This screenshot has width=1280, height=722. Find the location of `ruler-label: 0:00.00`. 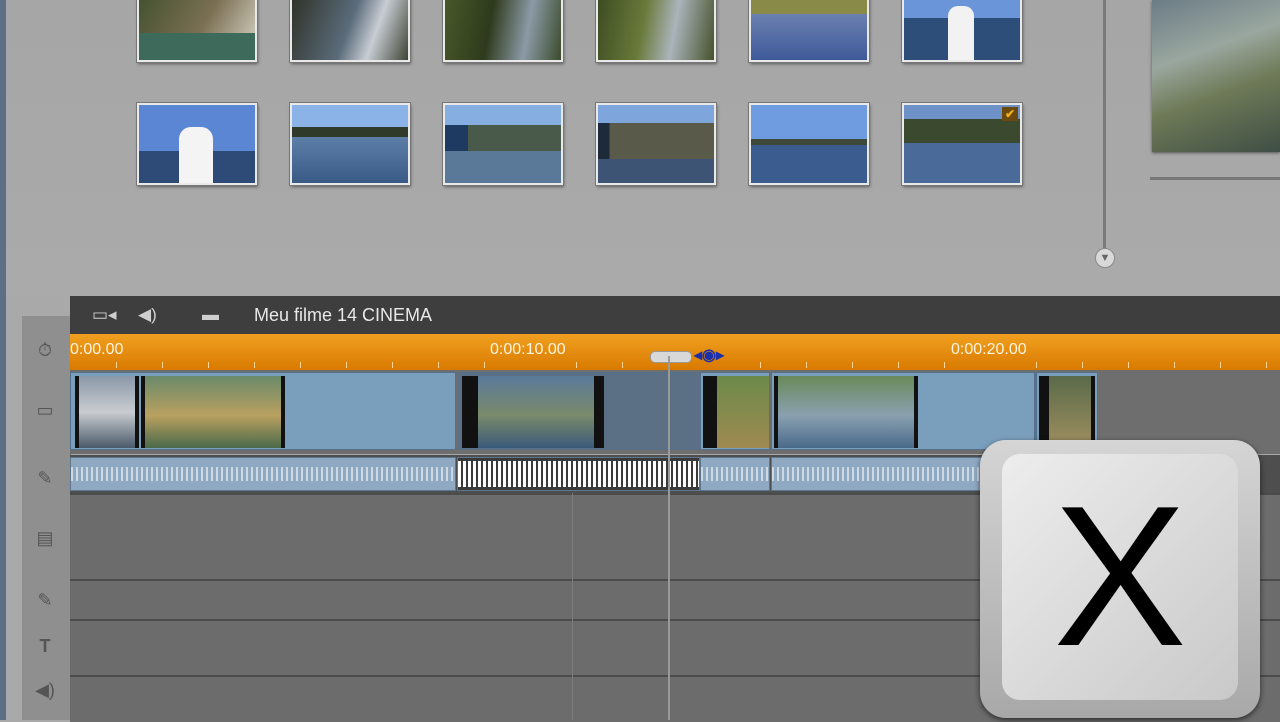

ruler-label: 0:00.00 is located at coordinates (97, 349).